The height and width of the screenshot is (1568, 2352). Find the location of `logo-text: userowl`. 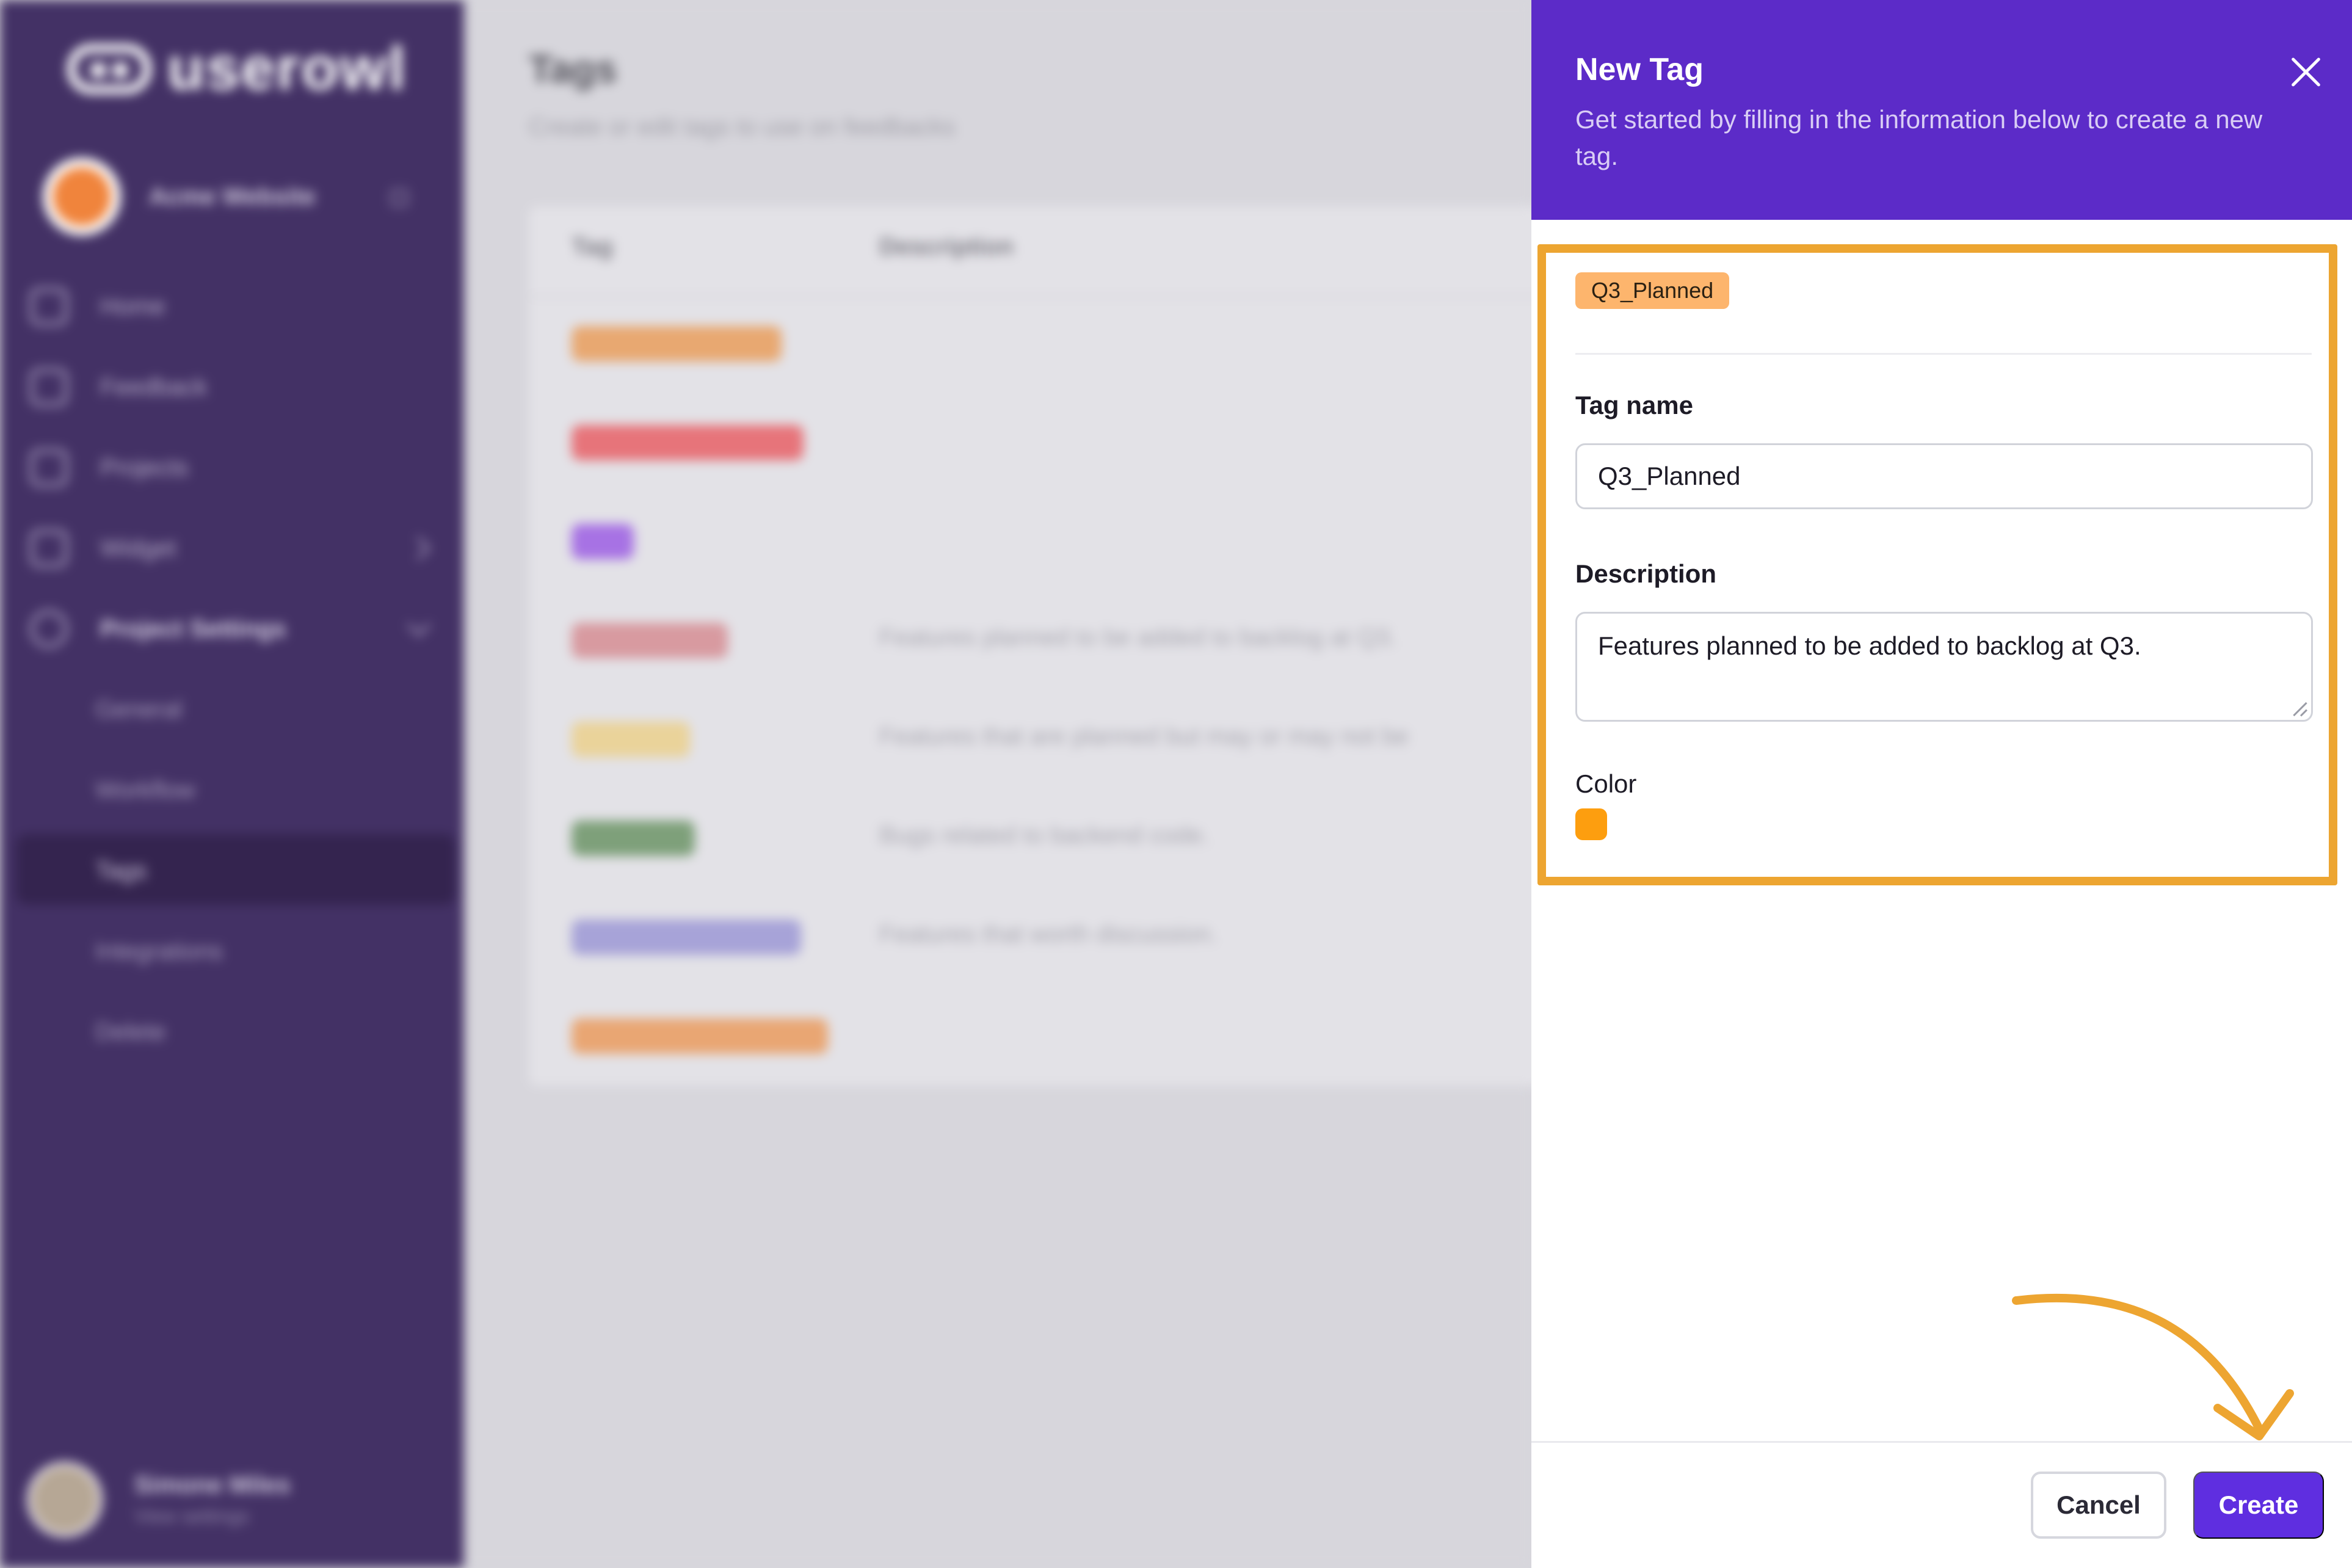

logo-text: userowl is located at coordinates (287, 68).